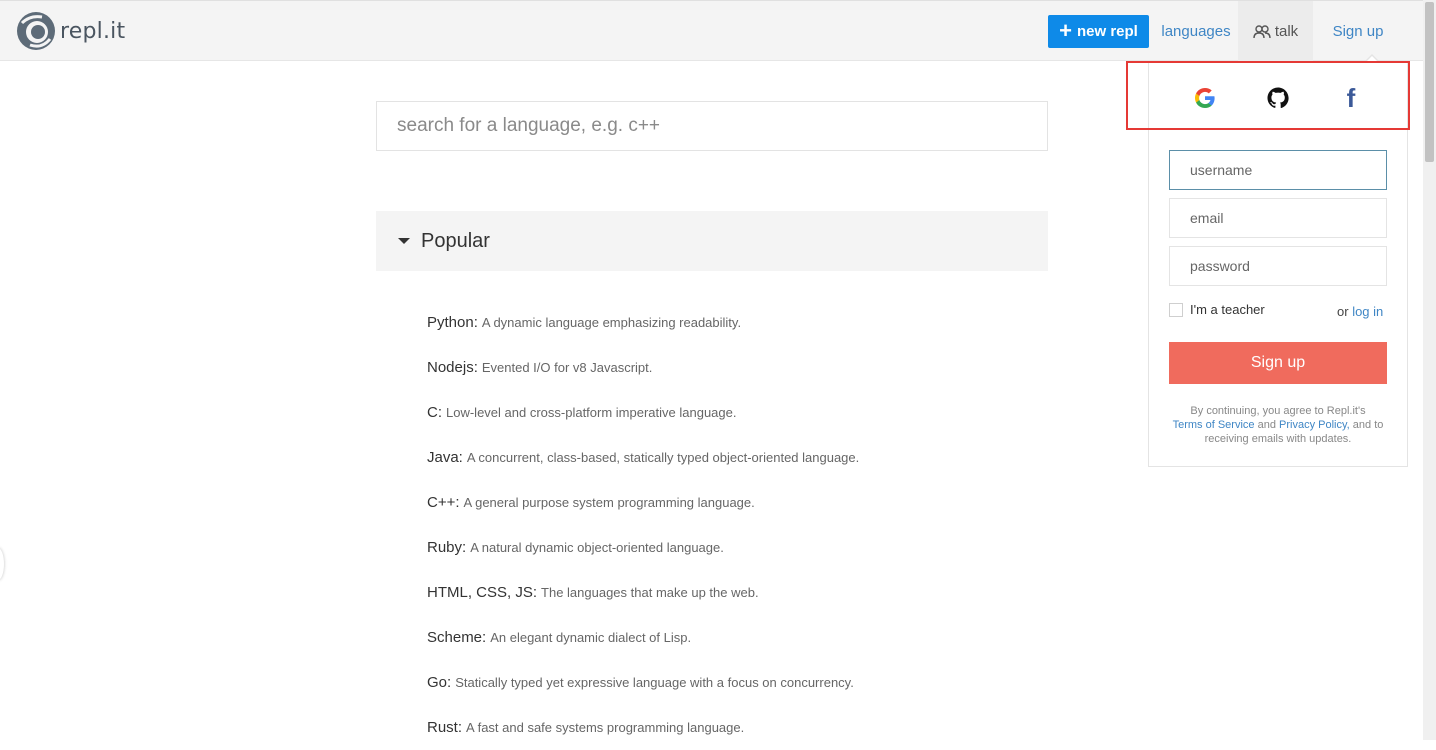  I want to click on signup-button-label: Sign up, so click(1278, 362).